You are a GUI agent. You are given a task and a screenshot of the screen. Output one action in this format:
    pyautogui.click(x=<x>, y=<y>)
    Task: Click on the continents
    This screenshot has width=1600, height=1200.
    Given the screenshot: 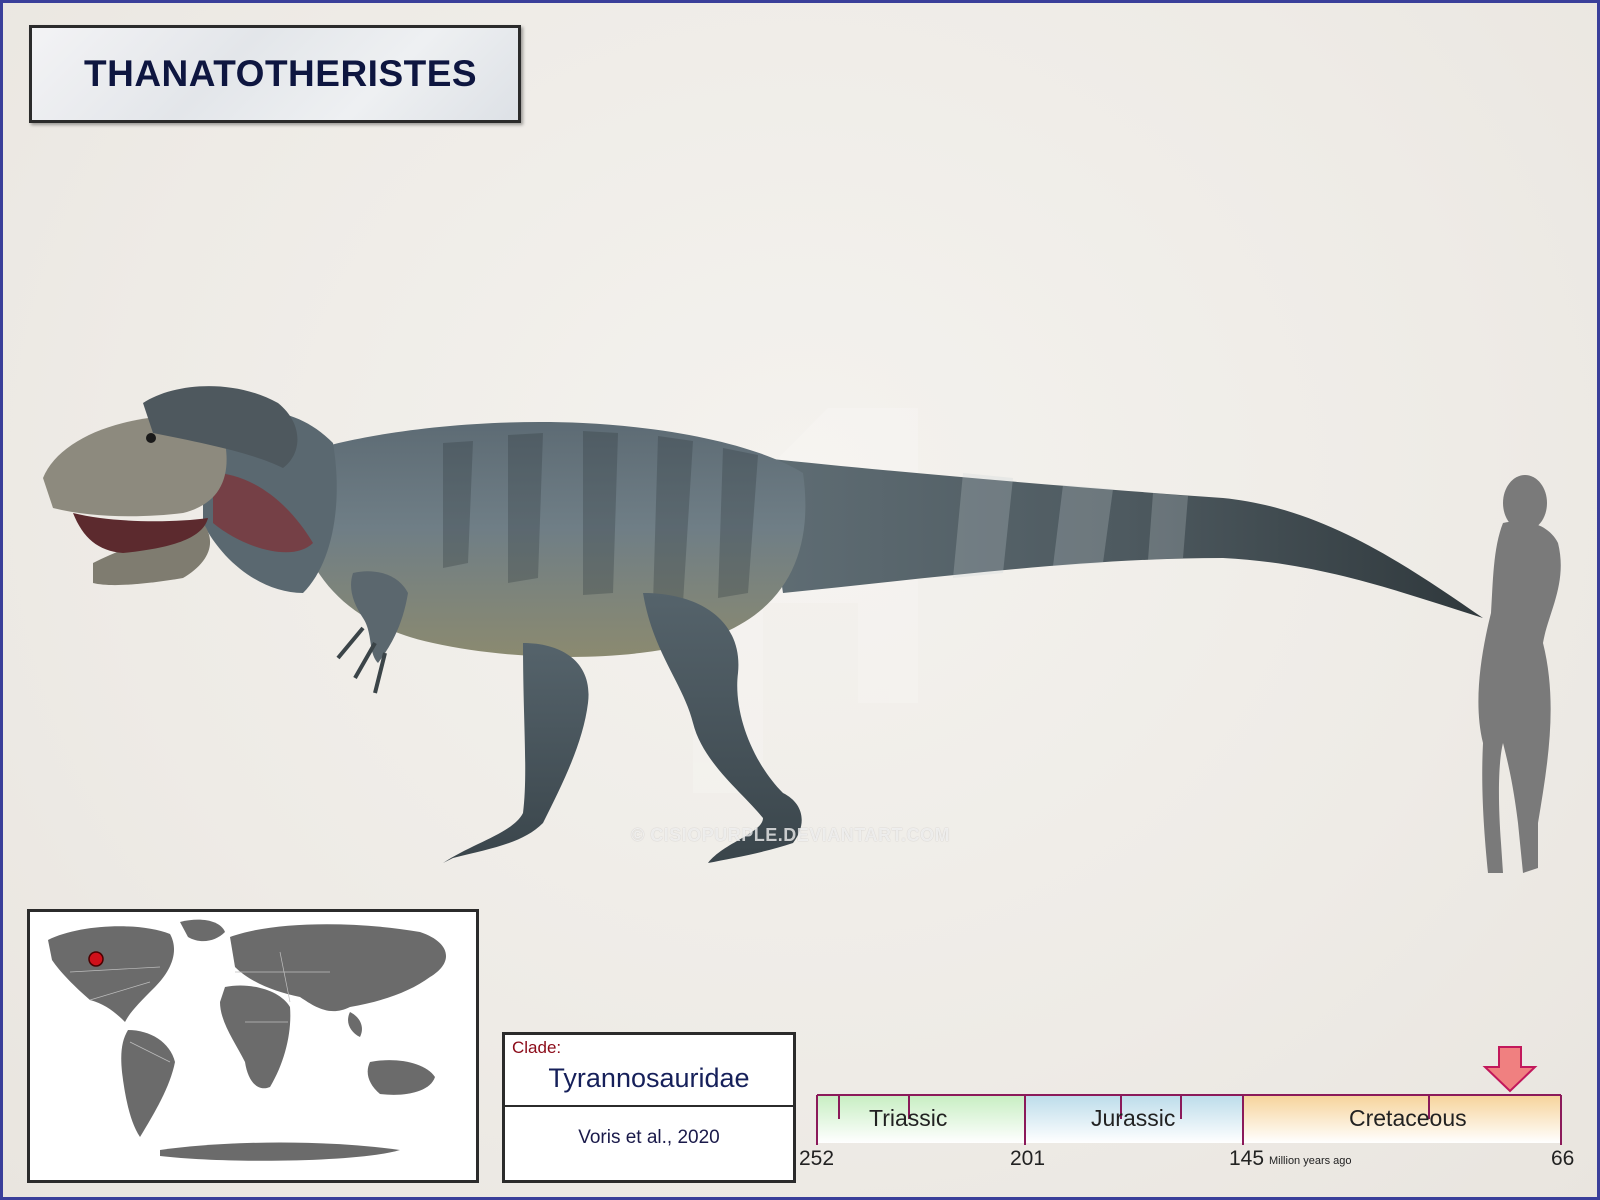 What is the action you would take?
    pyautogui.click(x=247, y=1040)
    